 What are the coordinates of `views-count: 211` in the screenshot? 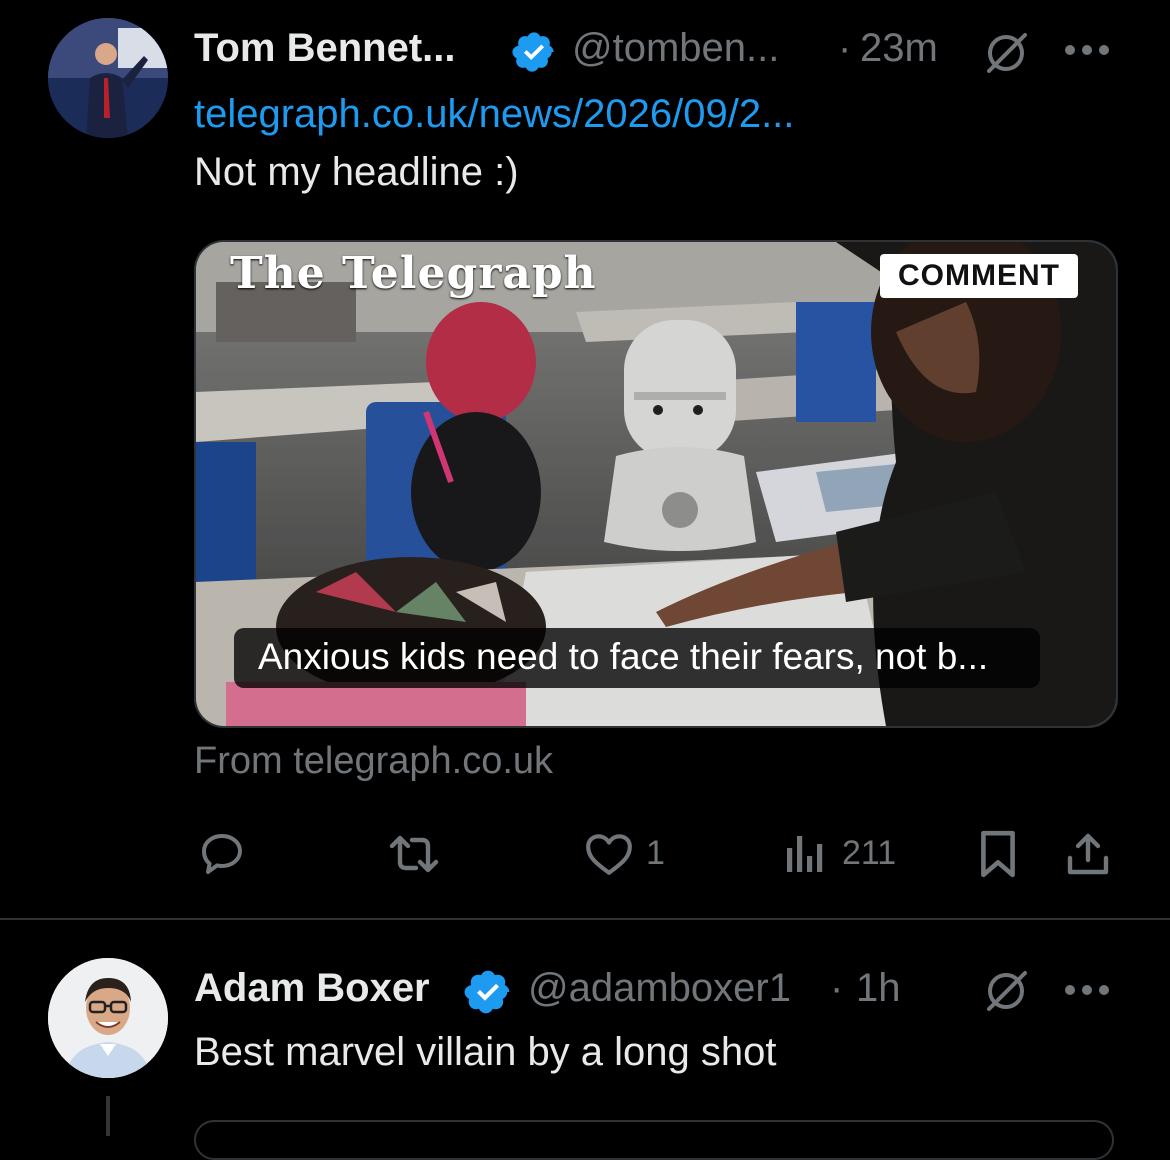 It's located at (869, 853).